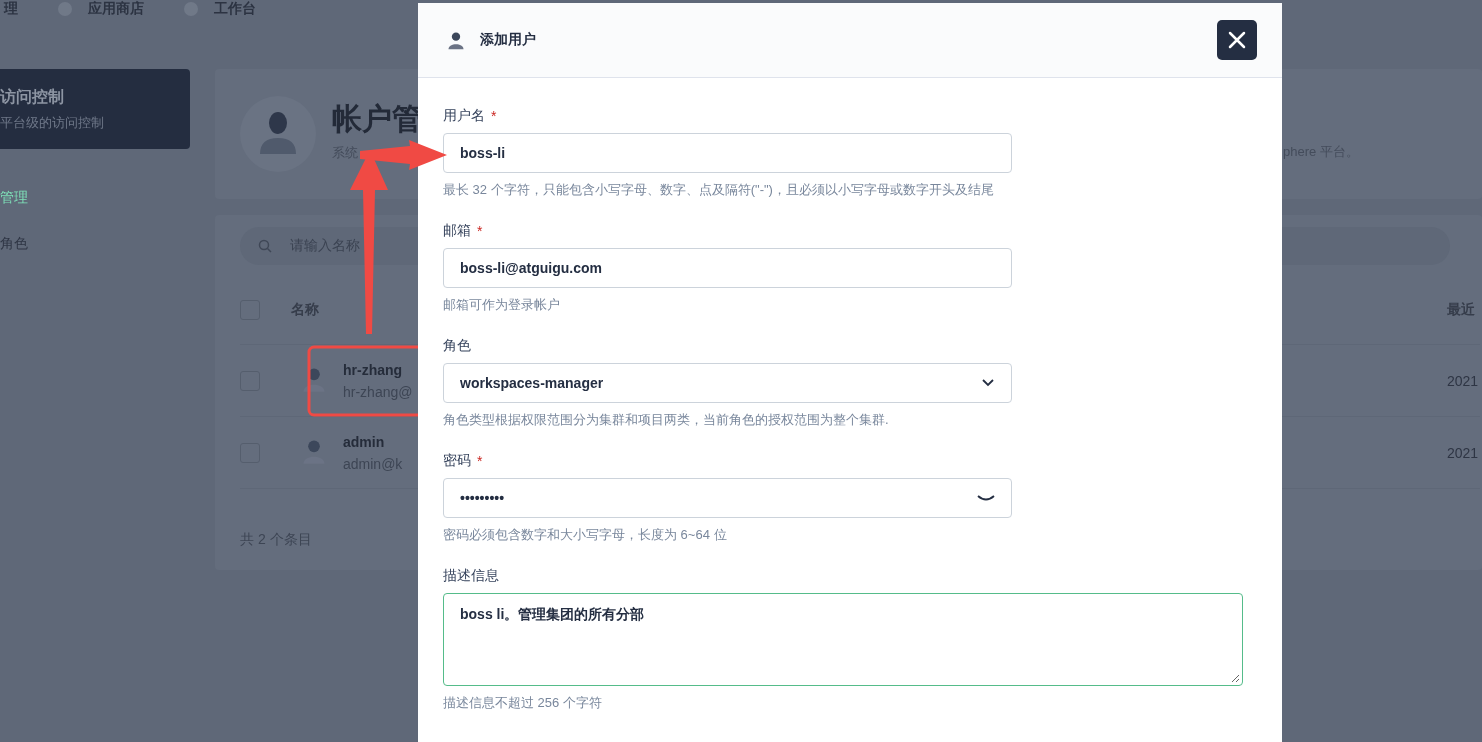 This screenshot has width=1482, height=742. What do you see at coordinates (523, 703) in the screenshot?
I see `field-hint: 描述信息不超过 256 个字符` at bounding box center [523, 703].